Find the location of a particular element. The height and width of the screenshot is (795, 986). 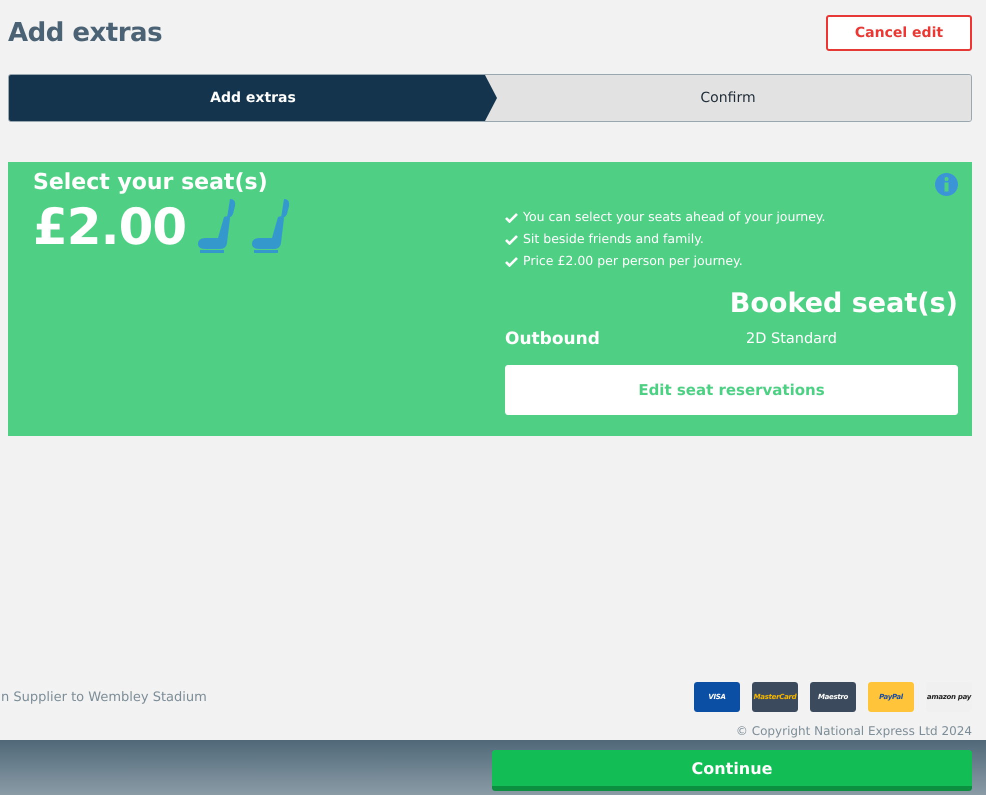

info-icon is located at coordinates (946, 184).